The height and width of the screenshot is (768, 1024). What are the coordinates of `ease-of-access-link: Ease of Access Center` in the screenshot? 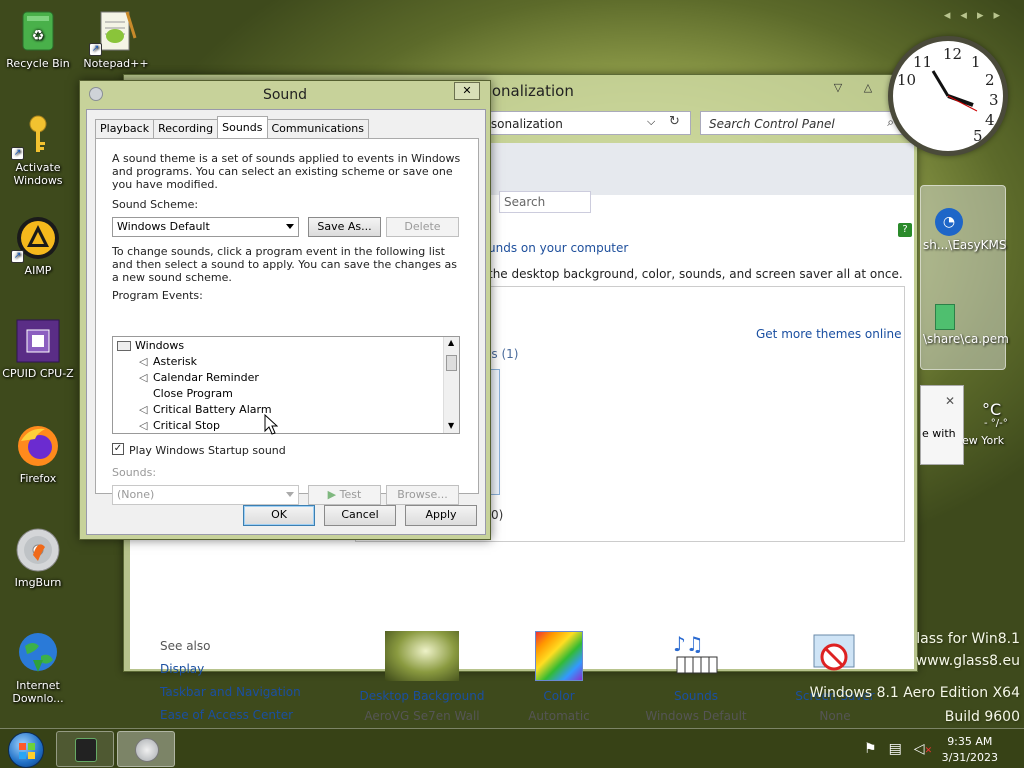 It's located at (226, 715).